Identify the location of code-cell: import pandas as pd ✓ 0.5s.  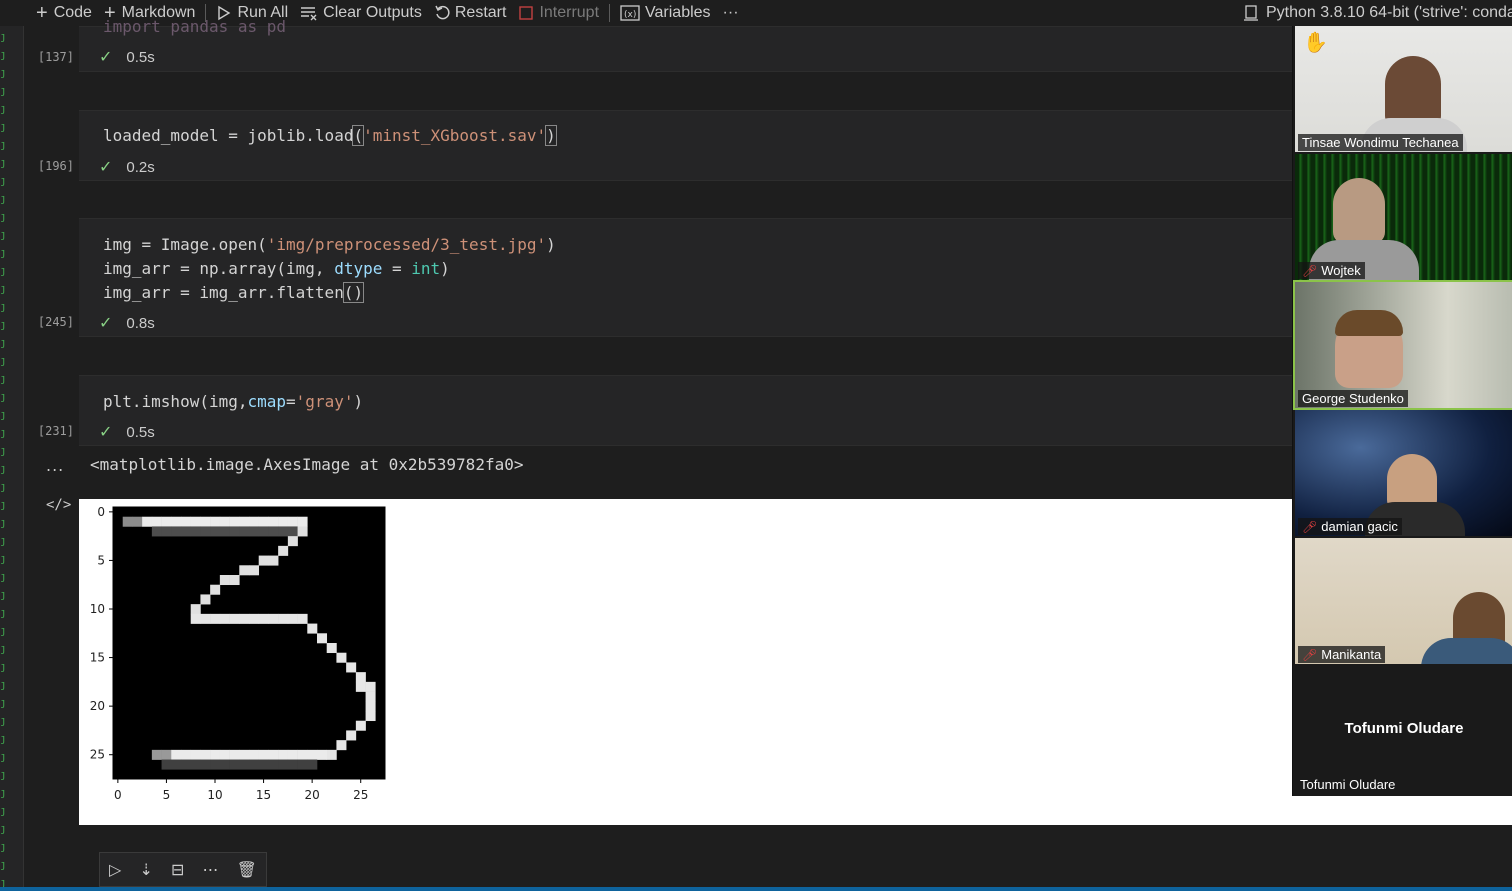
(685, 44).